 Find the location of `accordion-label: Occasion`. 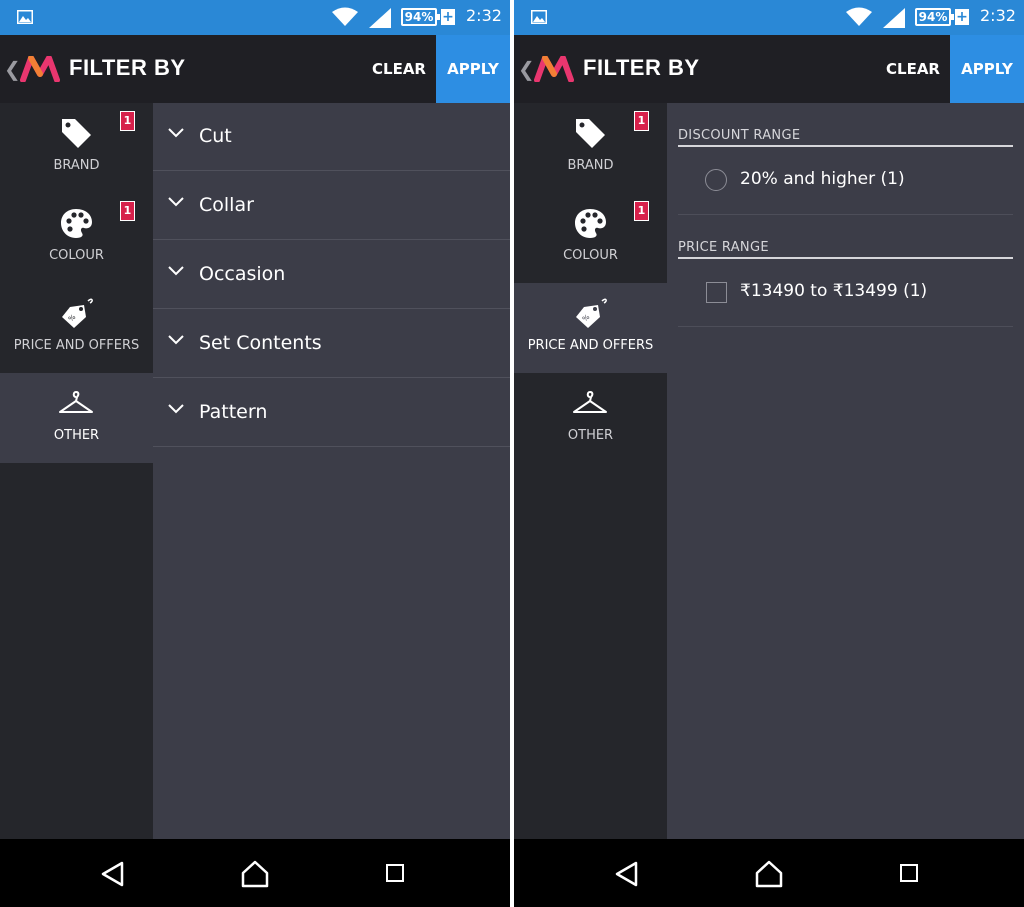

accordion-label: Occasion is located at coordinates (242, 274).